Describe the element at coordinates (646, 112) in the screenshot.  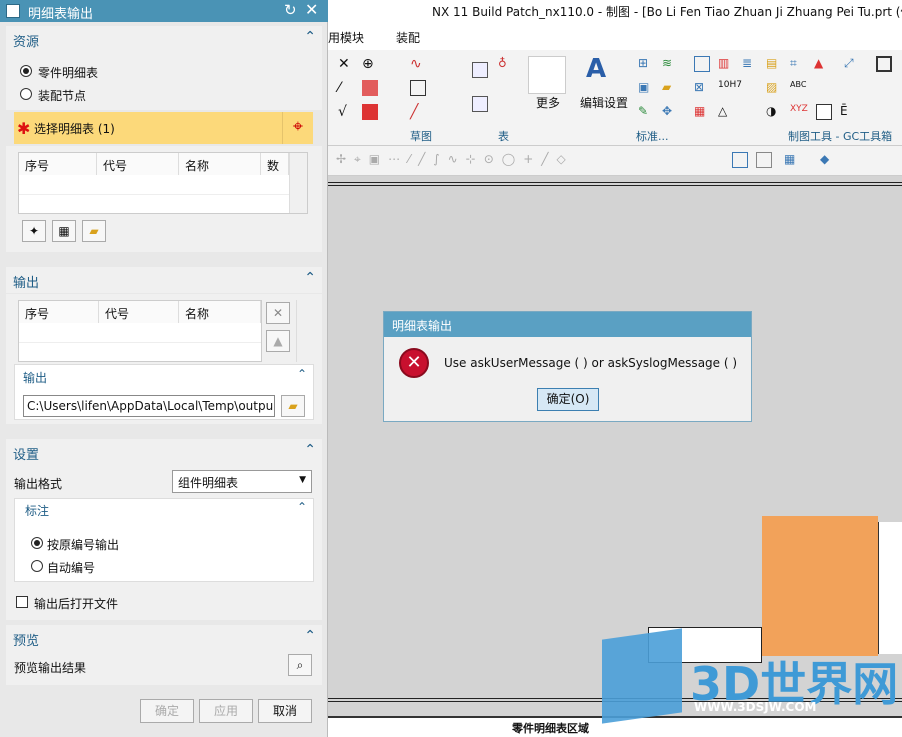
I see `tools-icon: ✎` at that location.